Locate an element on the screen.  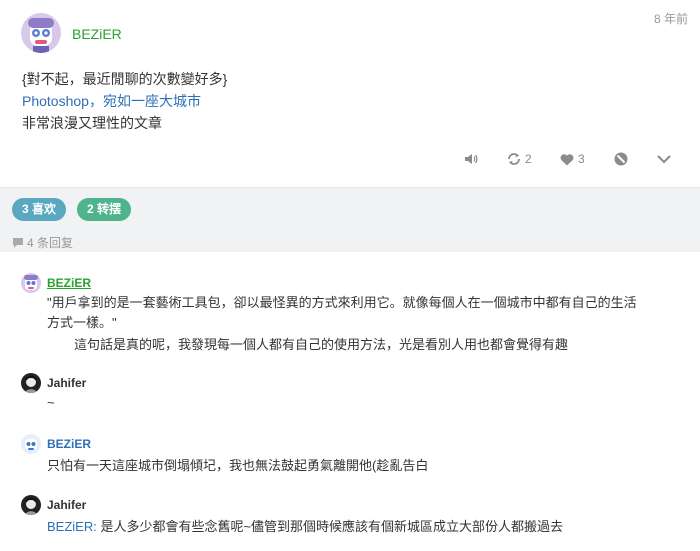
comment-icon is located at coordinates (18, 243).